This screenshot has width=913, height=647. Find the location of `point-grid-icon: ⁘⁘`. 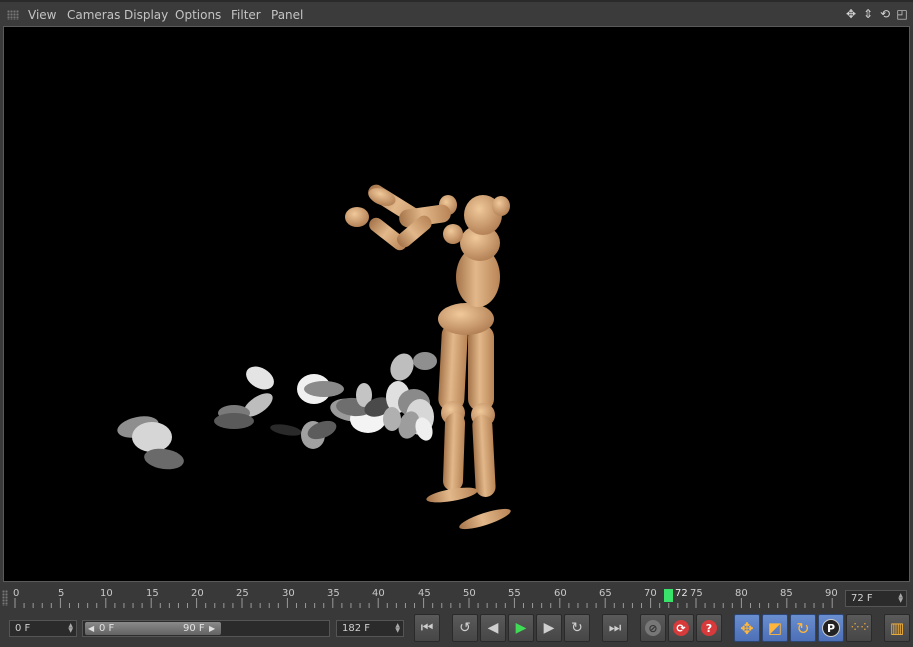

point-grid-icon: ⁘⁘ is located at coordinates (860, 628).